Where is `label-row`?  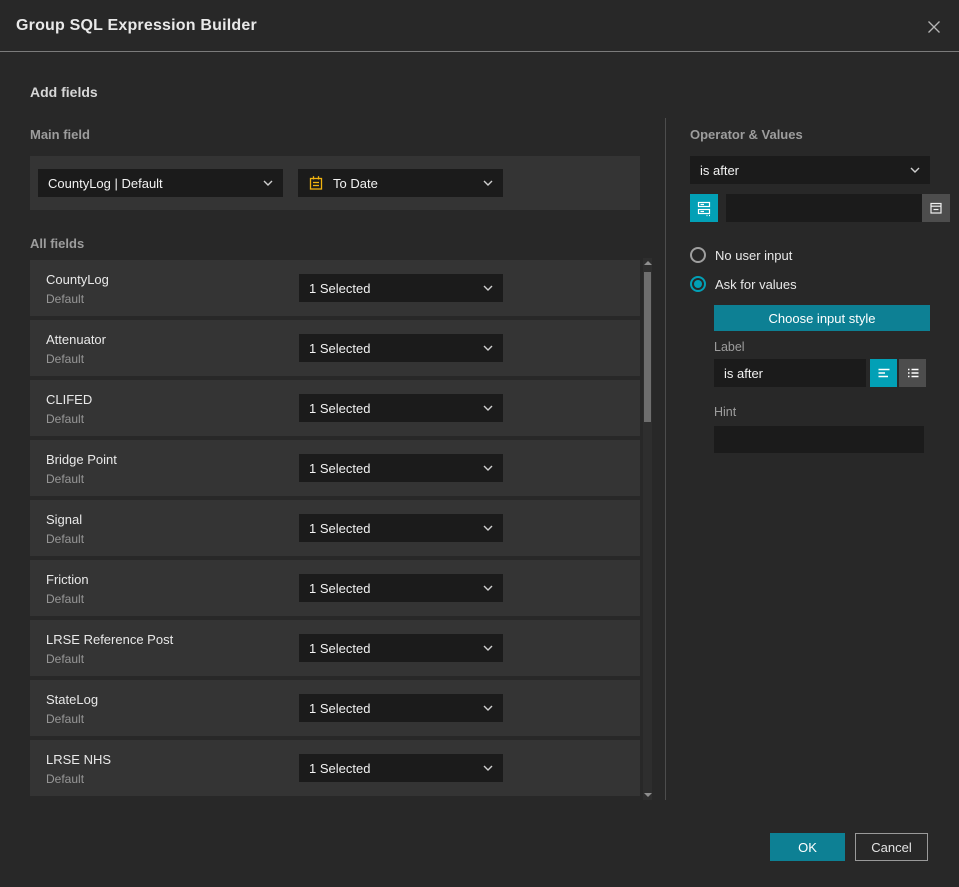 label-row is located at coordinates (822, 373).